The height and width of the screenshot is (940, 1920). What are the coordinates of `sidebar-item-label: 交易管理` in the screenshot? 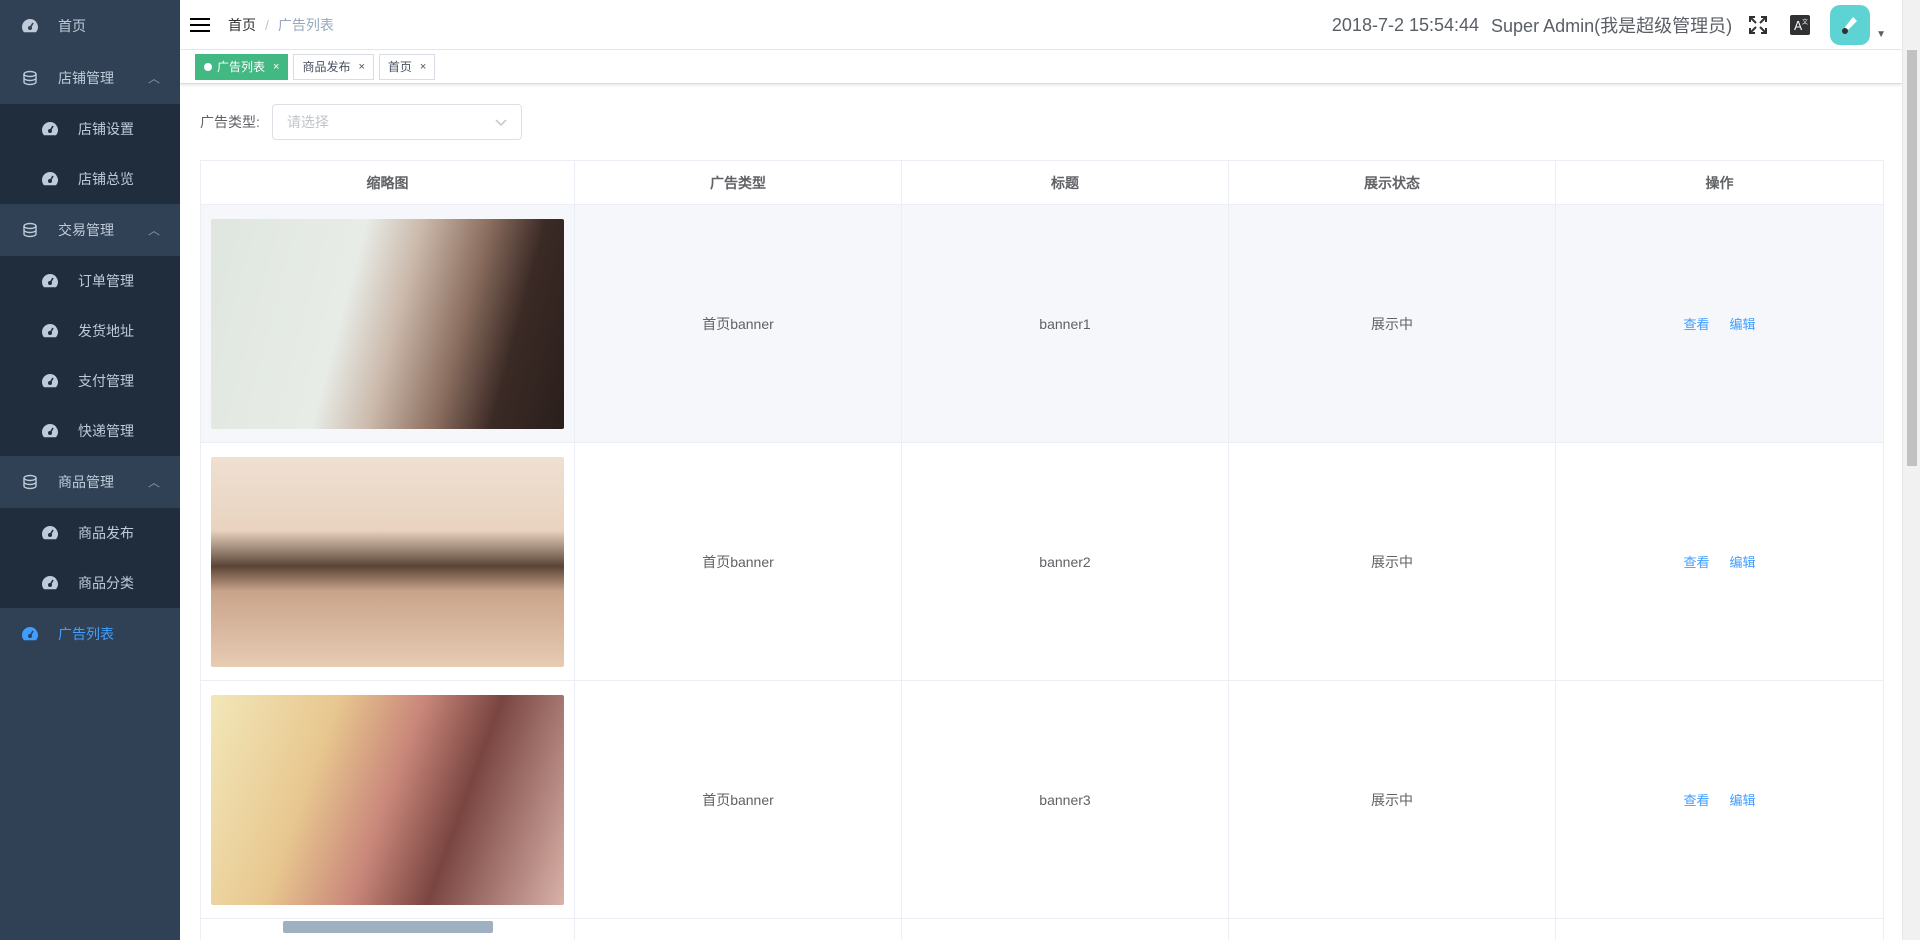 It's located at (86, 230).